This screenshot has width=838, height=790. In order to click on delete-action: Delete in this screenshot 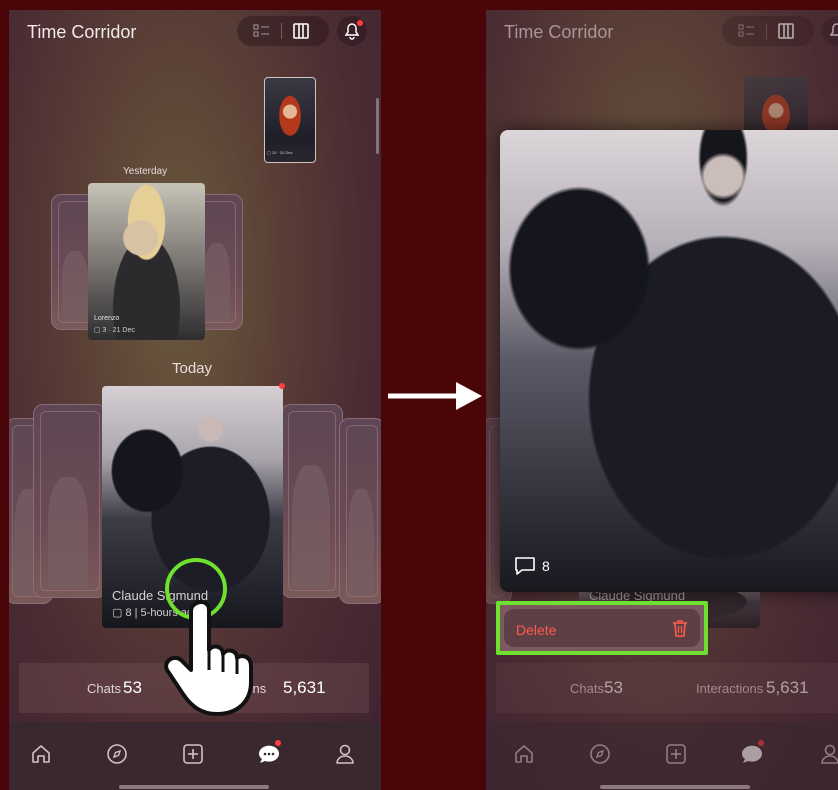, I will do `click(602, 628)`.